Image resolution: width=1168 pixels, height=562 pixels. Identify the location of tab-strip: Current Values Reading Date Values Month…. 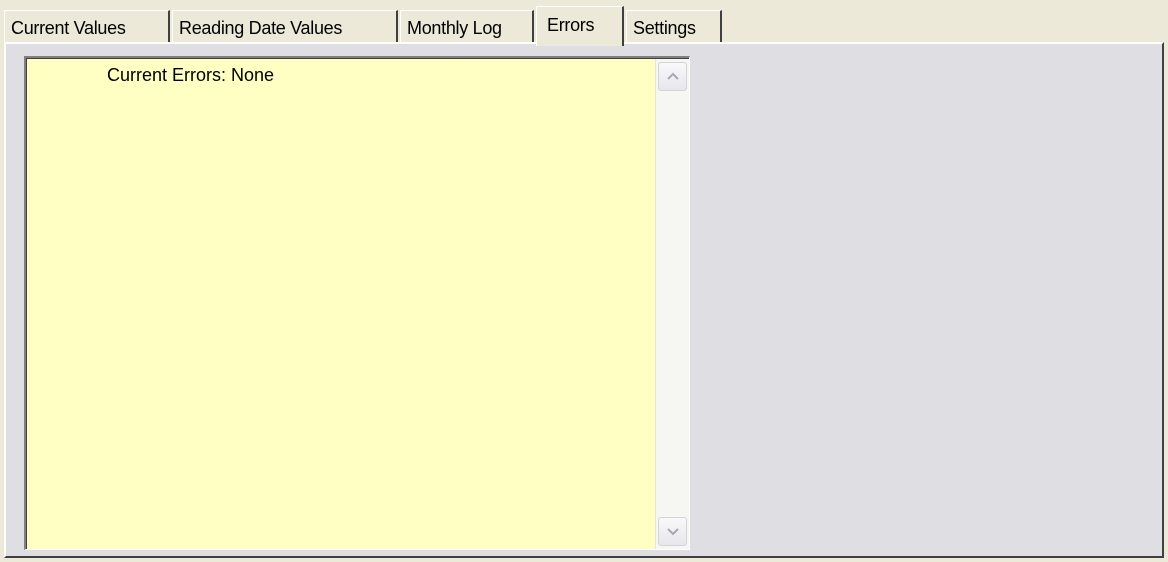
(584, 25).